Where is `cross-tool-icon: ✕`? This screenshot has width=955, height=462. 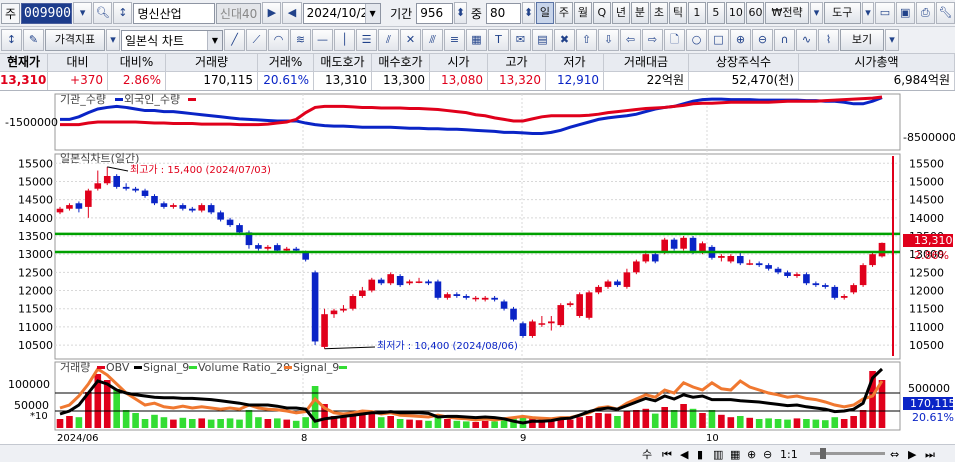 cross-tool-icon: ✕ is located at coordinates (410, 40).